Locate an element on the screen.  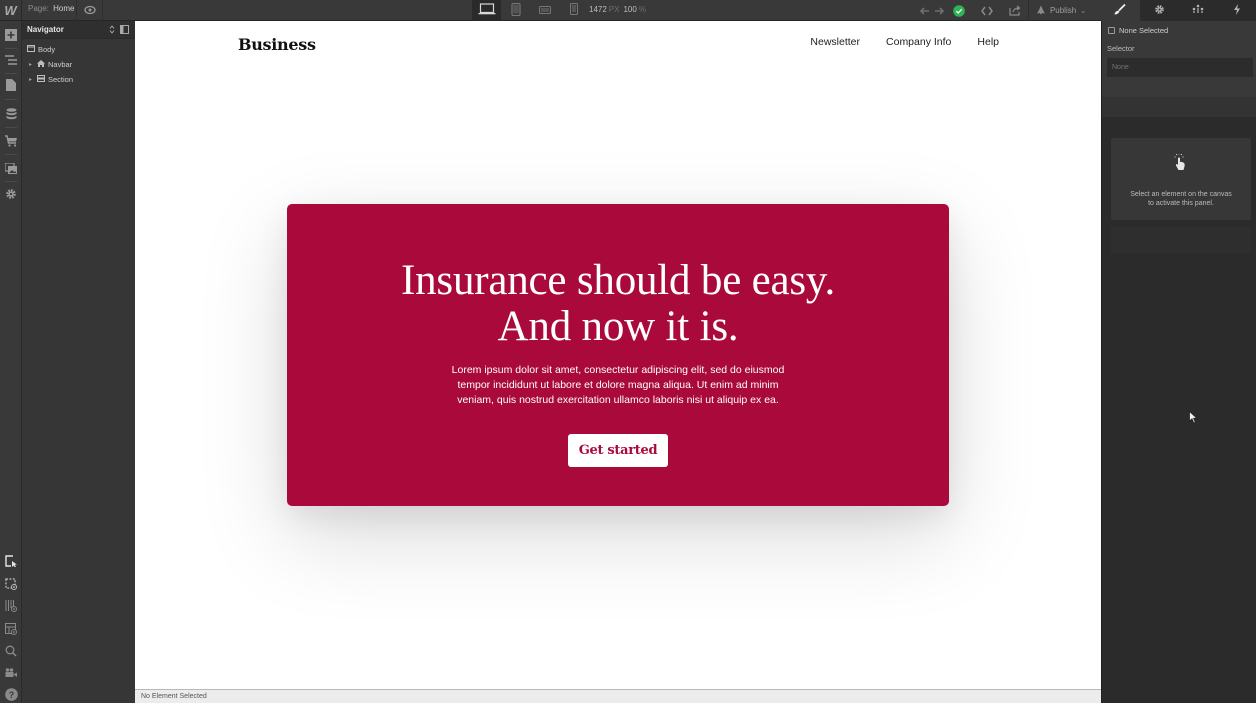
xray-mode-icon is located at coordinates (11, 606).